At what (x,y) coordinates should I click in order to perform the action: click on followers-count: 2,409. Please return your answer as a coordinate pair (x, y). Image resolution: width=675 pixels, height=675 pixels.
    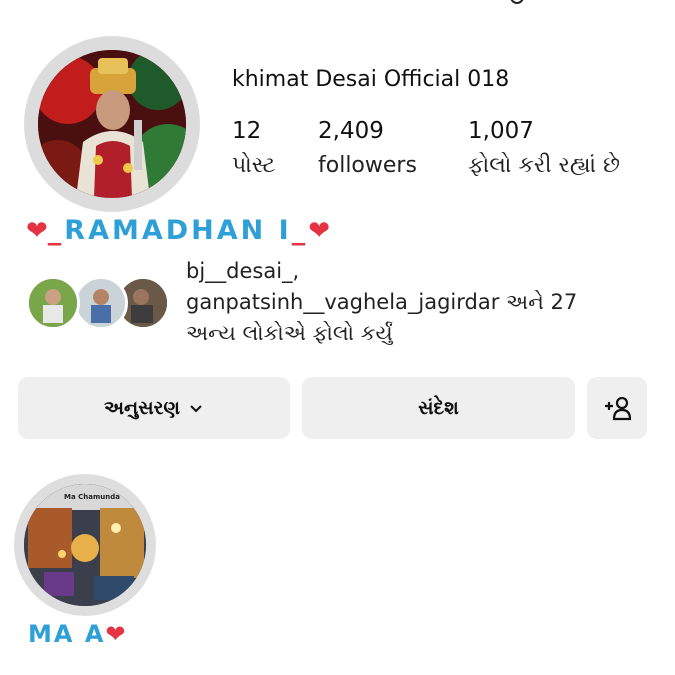
    Looking at the image, I should click on (351, 131).